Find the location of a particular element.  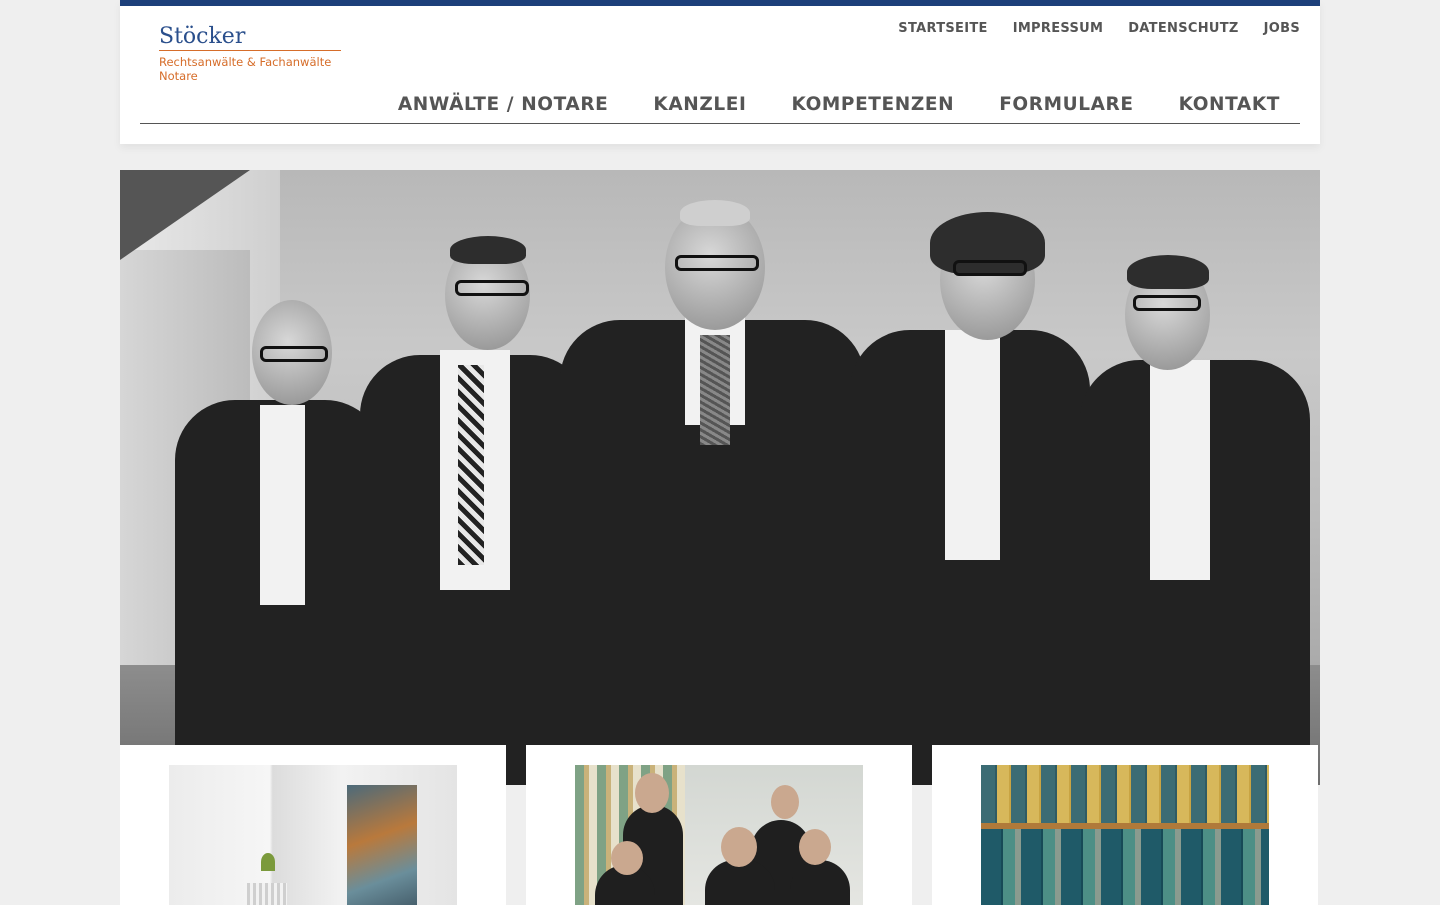

logo-subtitle: Rechtsanwälte & Fachanwälte is located at coordinates (245, 62).